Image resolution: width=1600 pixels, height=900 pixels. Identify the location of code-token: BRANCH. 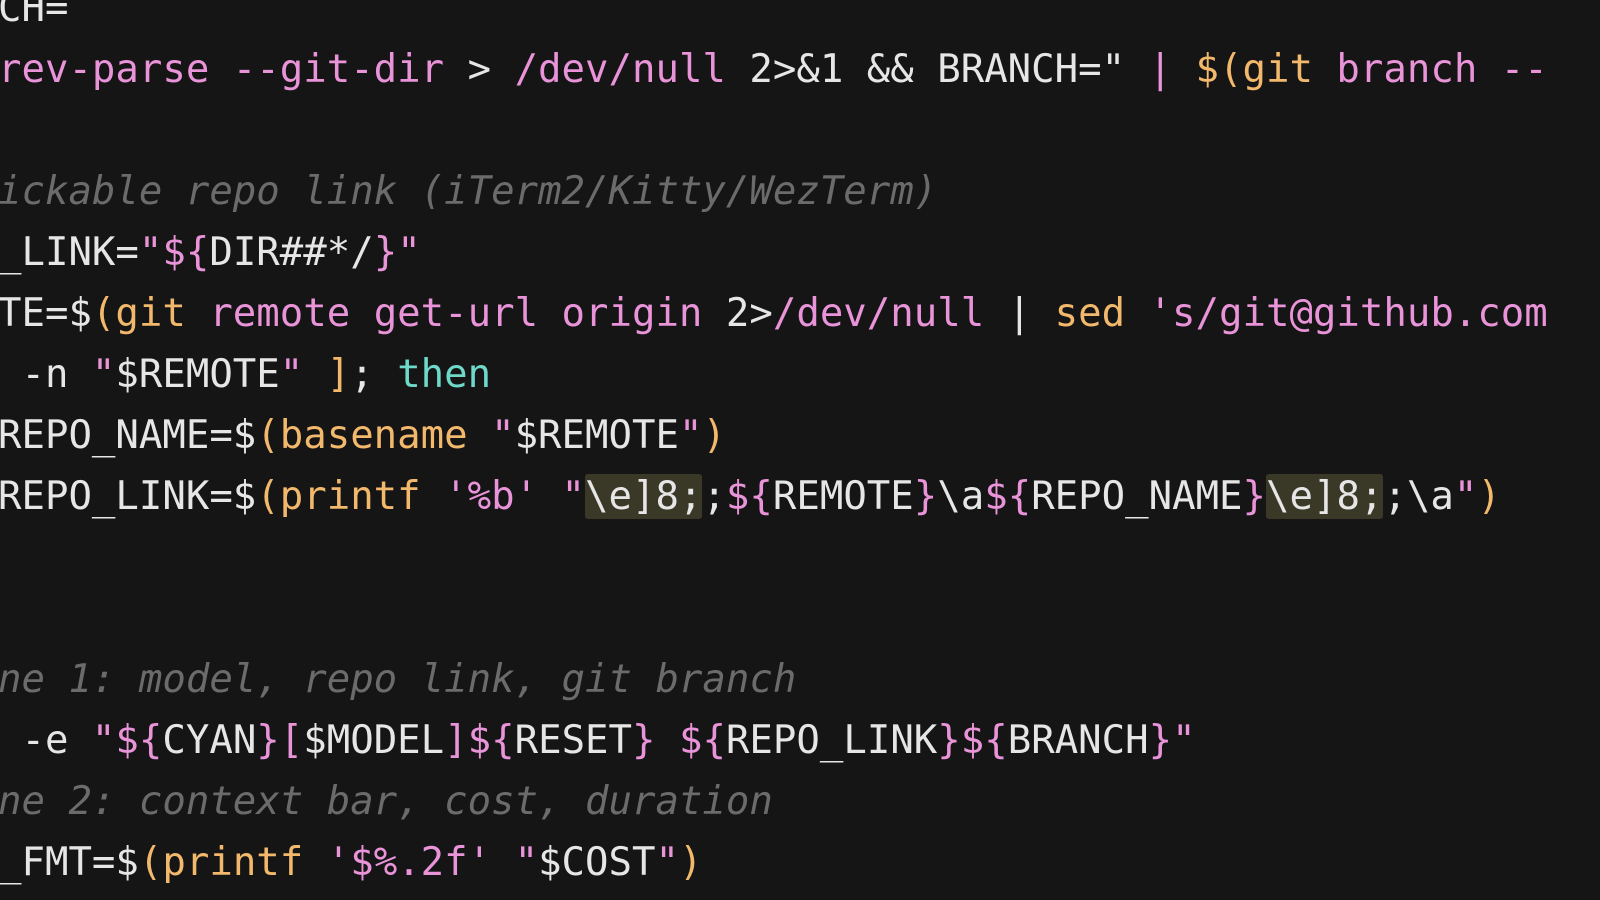
(1078, 740).